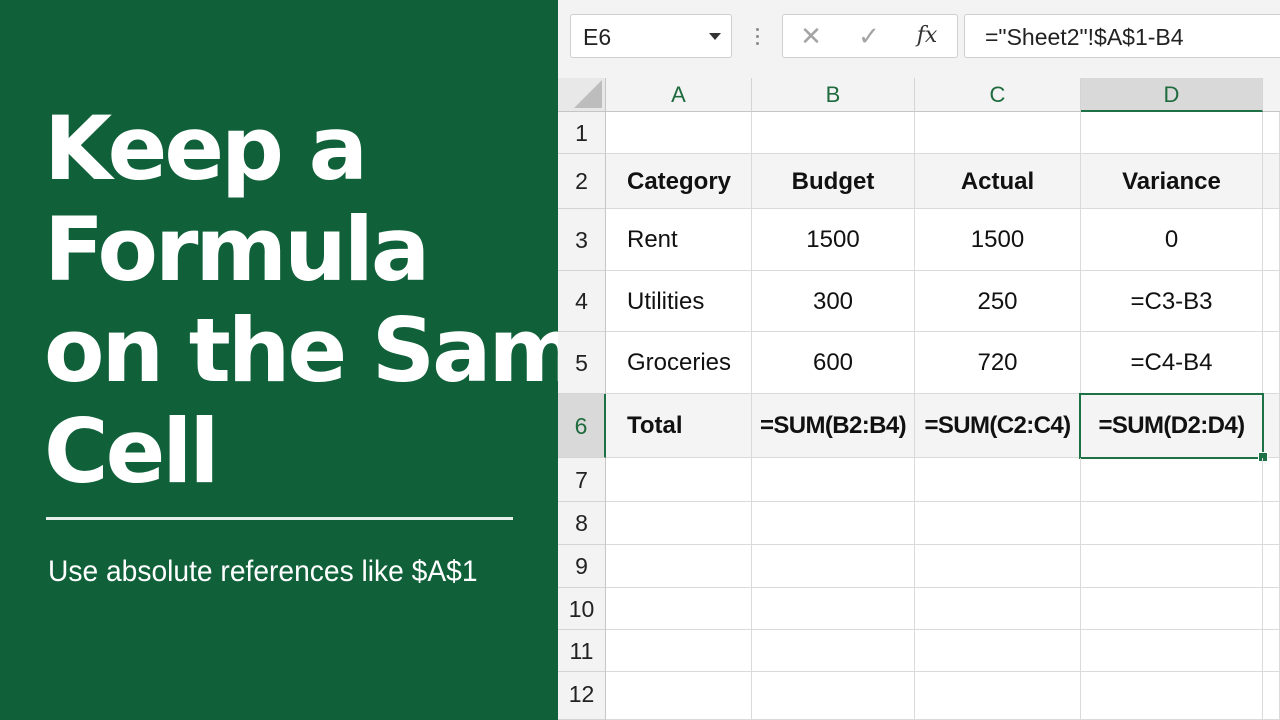  I want to click on cell-e2, so click(1271, 181).